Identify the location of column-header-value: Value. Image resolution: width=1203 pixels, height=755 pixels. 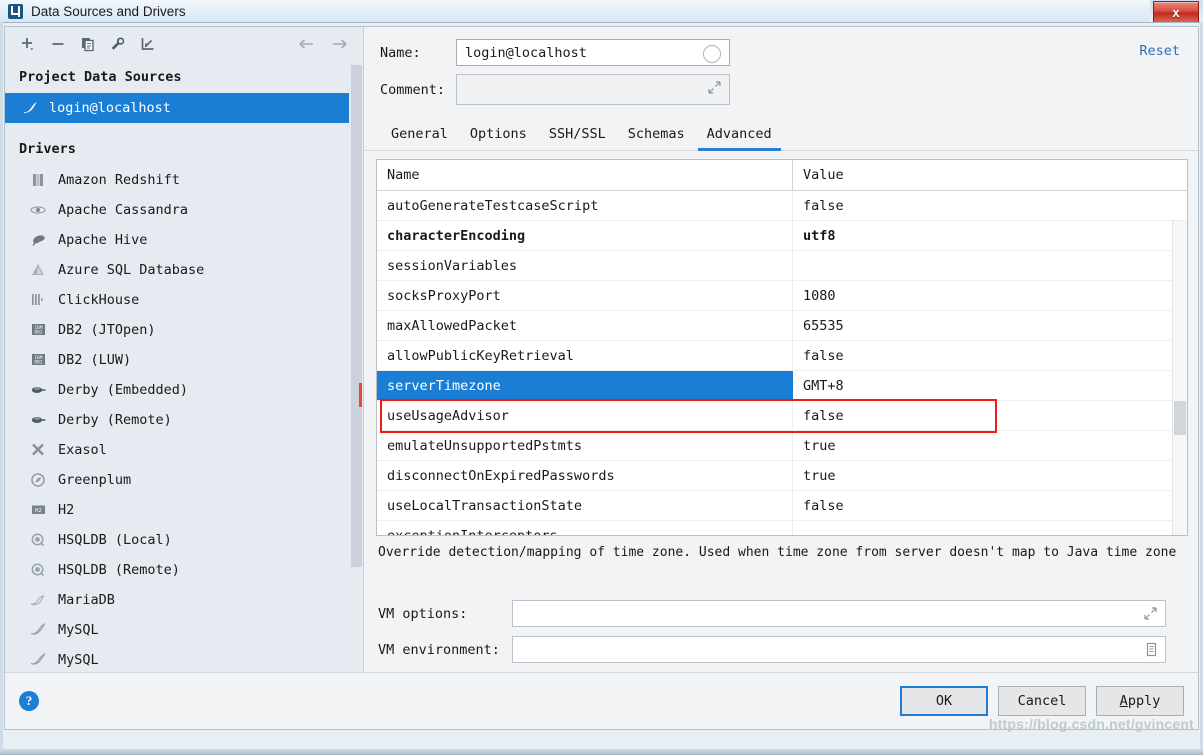
(990, 175).